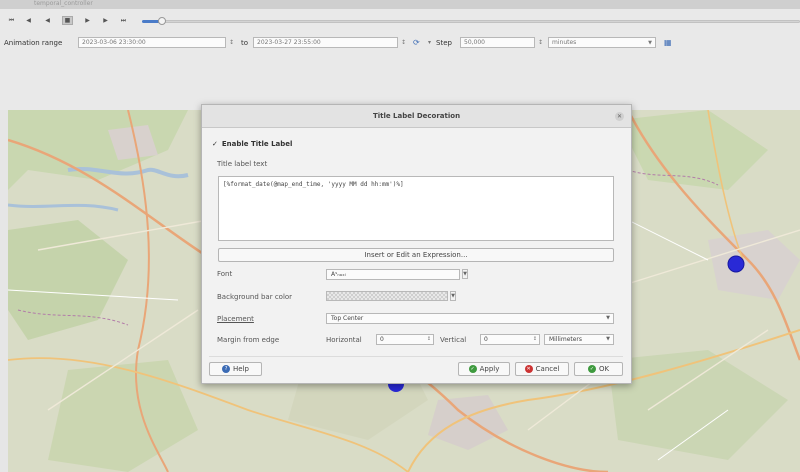 The width and height of the screenshot is (800, 472). I want to click on margin-unit-combo: Millimeters ▼, so click(579, 339).